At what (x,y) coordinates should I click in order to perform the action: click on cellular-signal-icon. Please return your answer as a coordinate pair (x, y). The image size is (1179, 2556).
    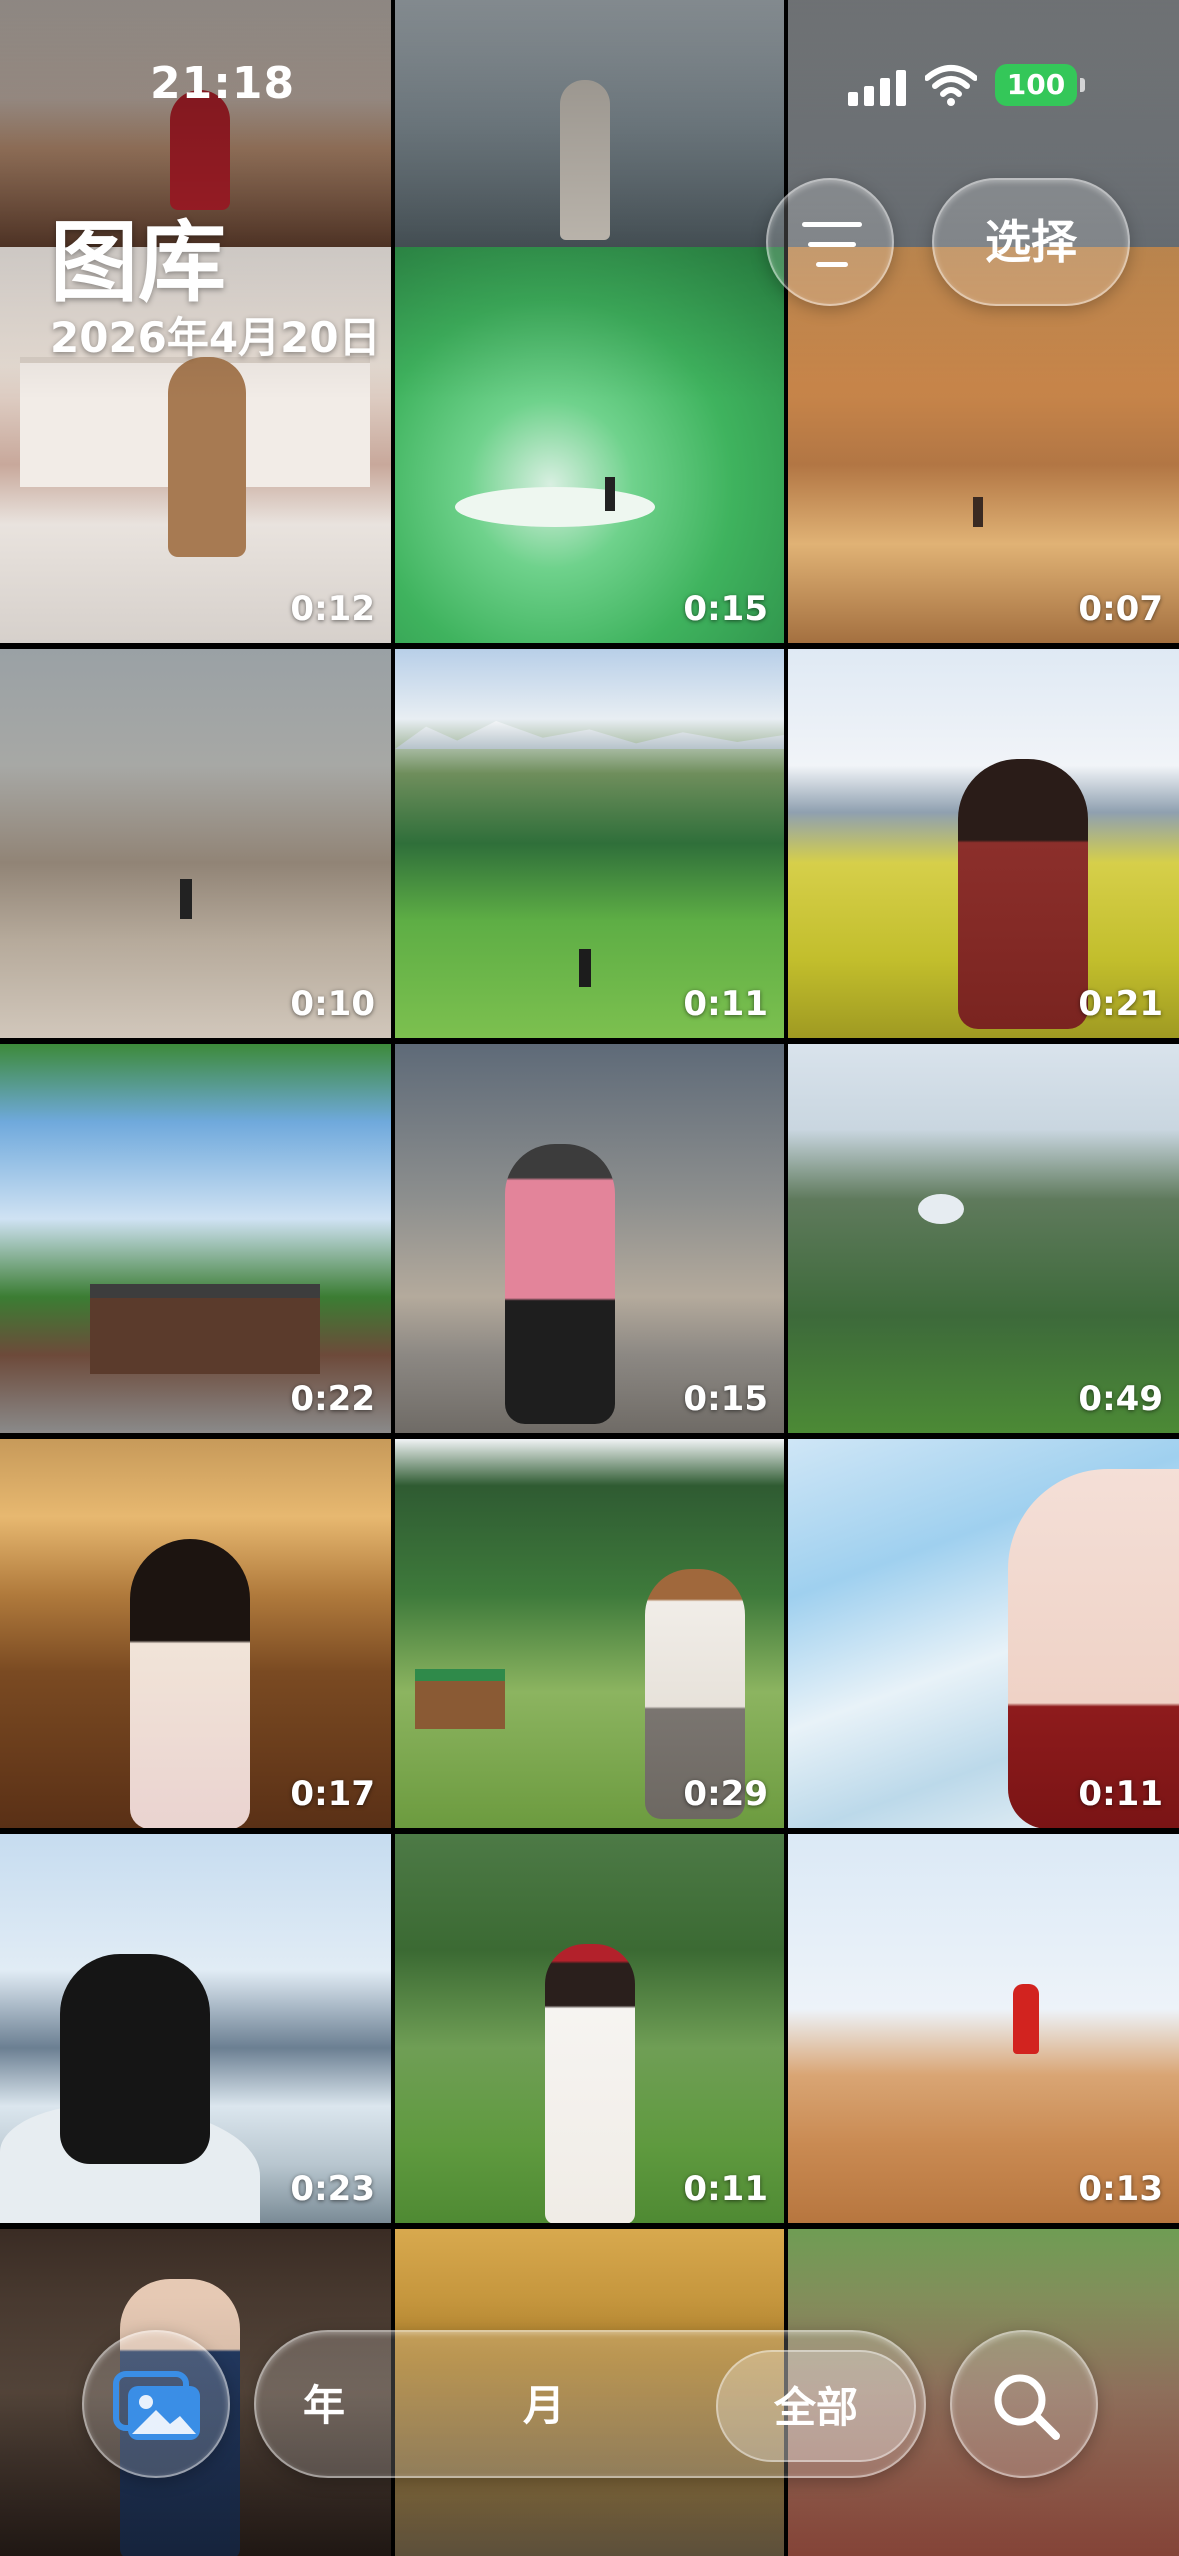
    Looking at the image, I should click on (878, 88).